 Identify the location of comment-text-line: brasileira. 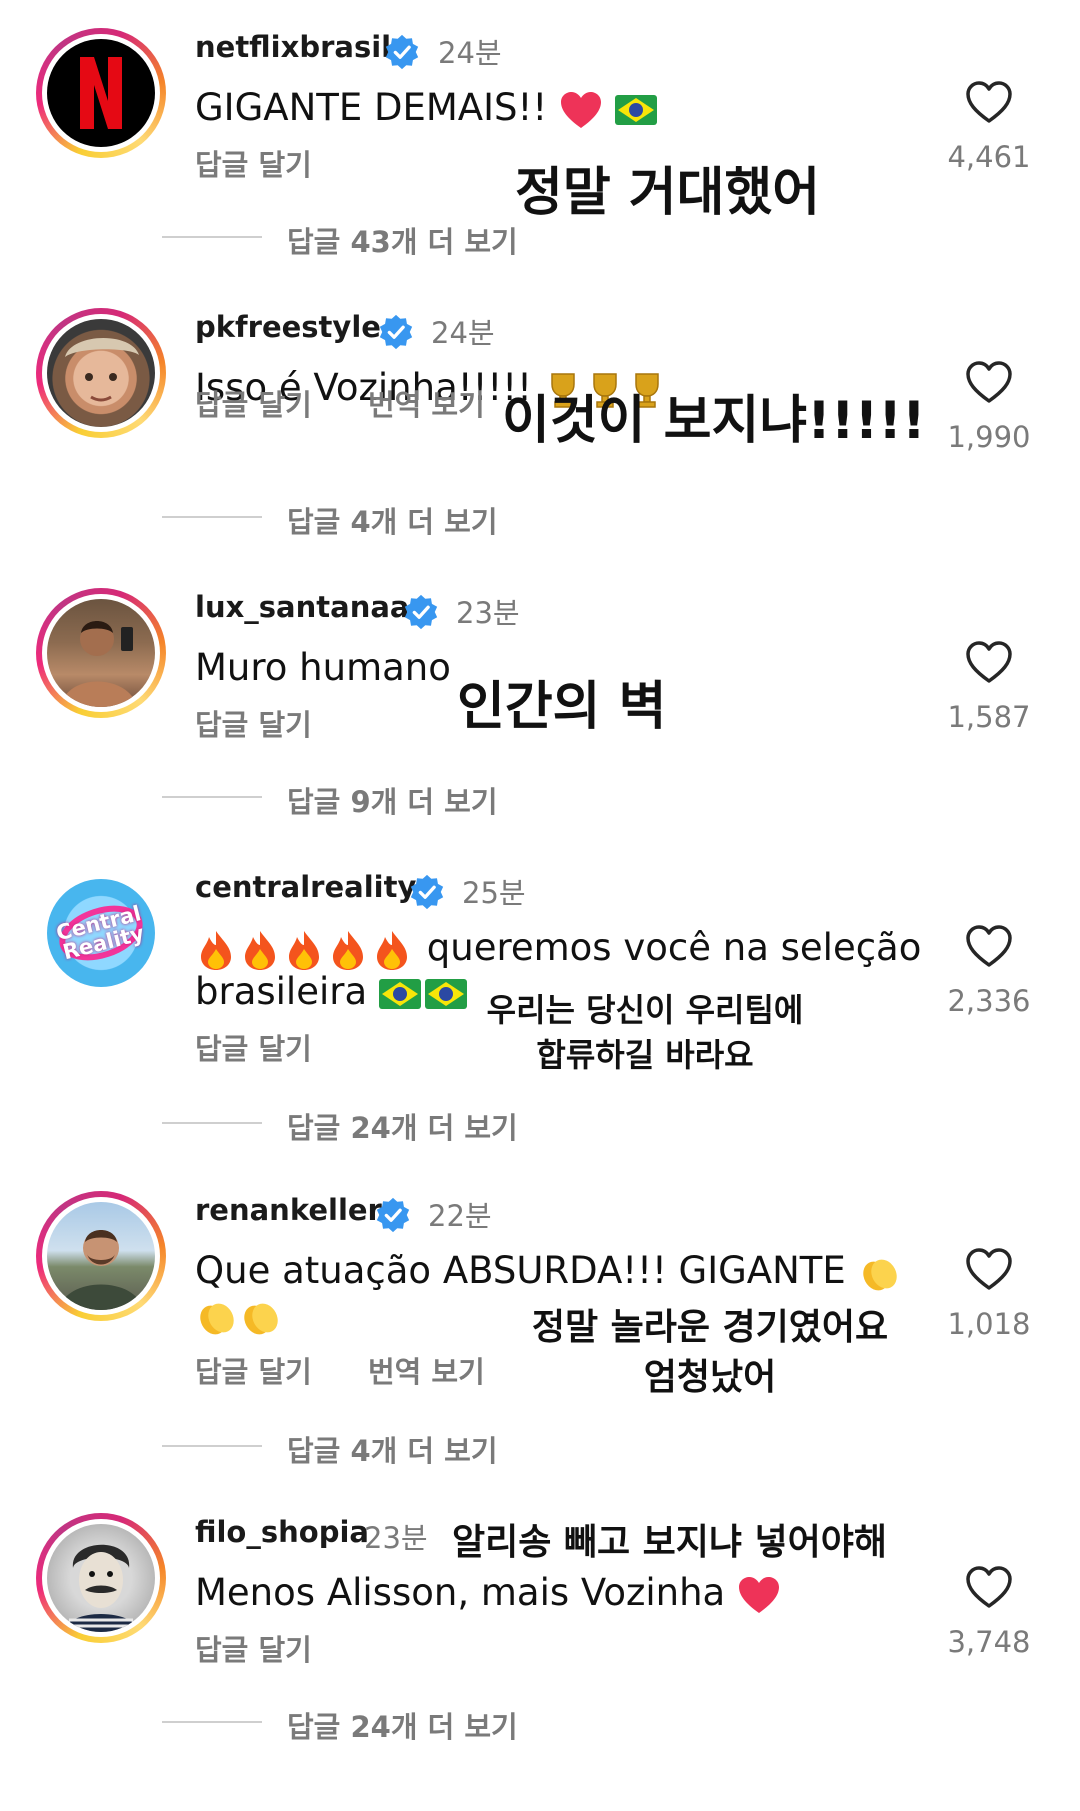
(331, 991).